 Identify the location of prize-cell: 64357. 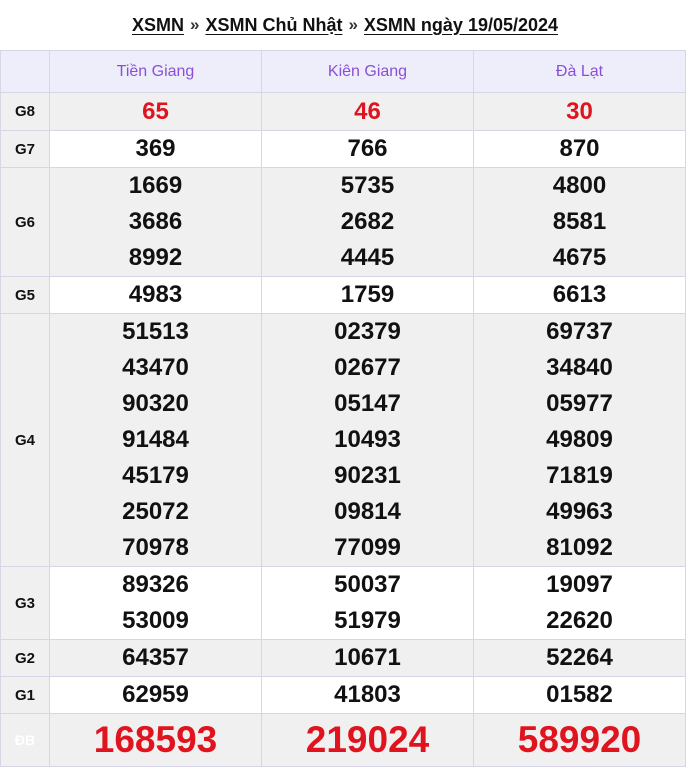
(155, 658).